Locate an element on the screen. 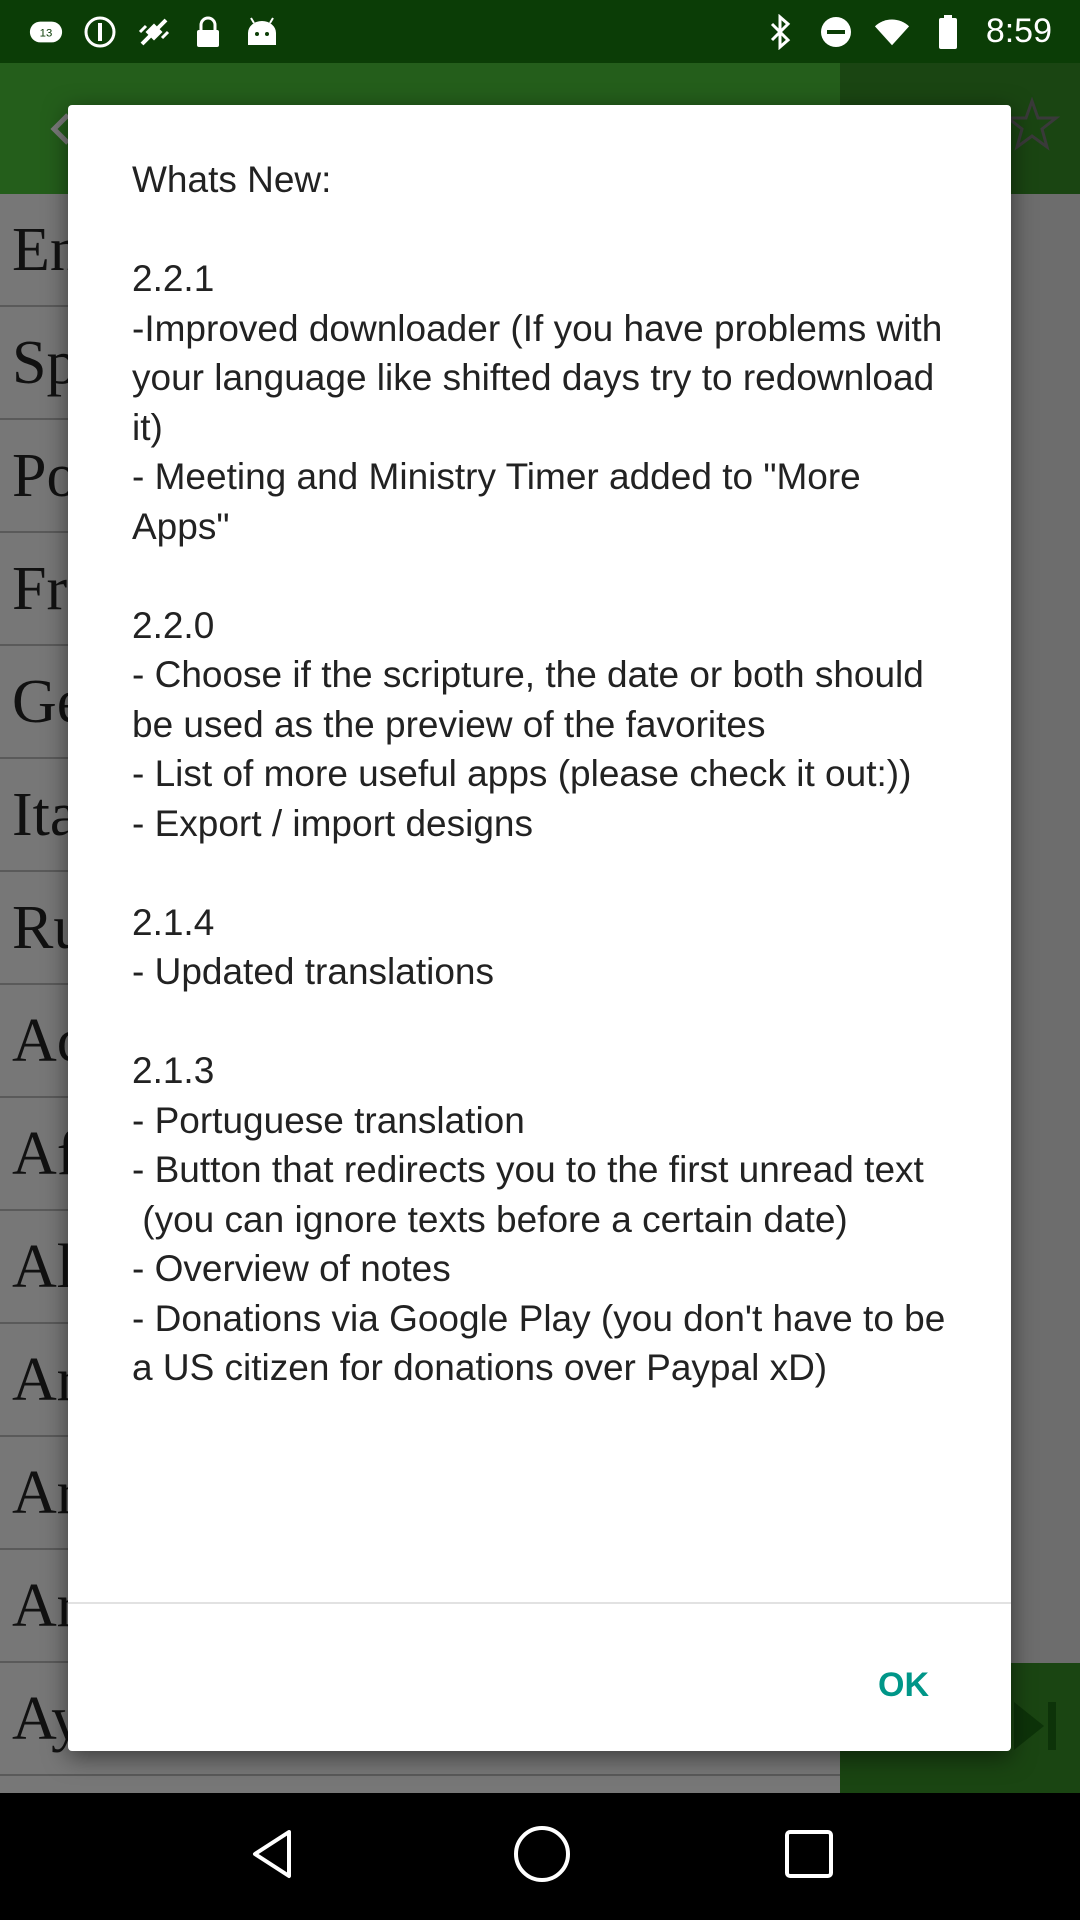 Image resolution: width=1080 pixels, height=1920 pixels. navigation-bar is located at coordinates (540, 1856).